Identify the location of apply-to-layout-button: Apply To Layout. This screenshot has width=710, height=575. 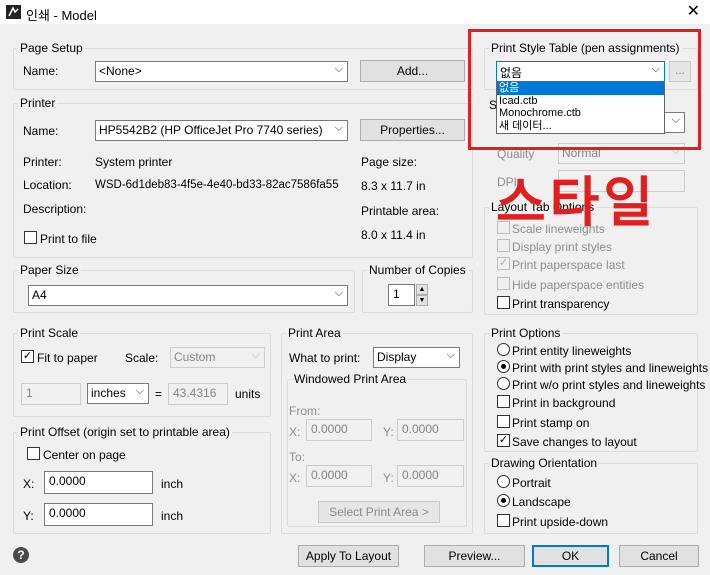
(348, 556).